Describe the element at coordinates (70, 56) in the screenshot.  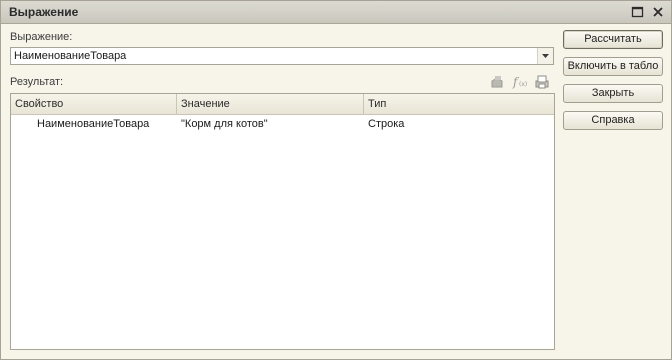
I see `expression-value: НаименованиеТовара` at that location.